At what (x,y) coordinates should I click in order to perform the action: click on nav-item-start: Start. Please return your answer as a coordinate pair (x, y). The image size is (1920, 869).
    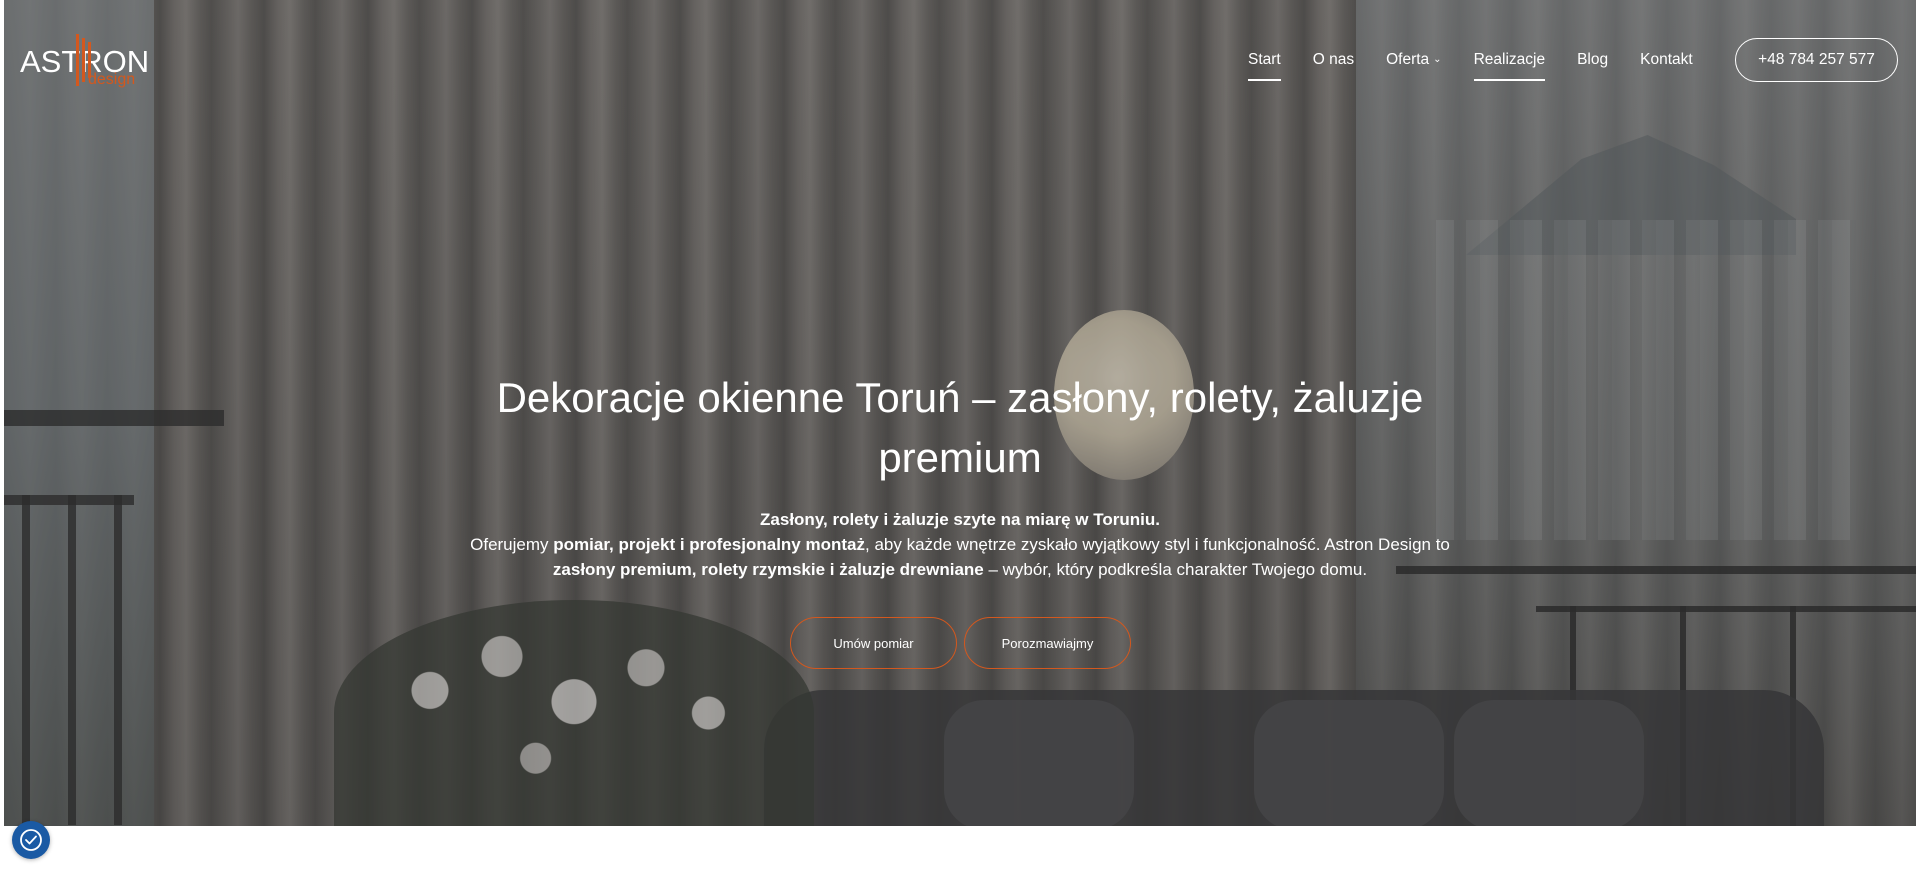
    Looking at the image, I should click on (1264, 64).